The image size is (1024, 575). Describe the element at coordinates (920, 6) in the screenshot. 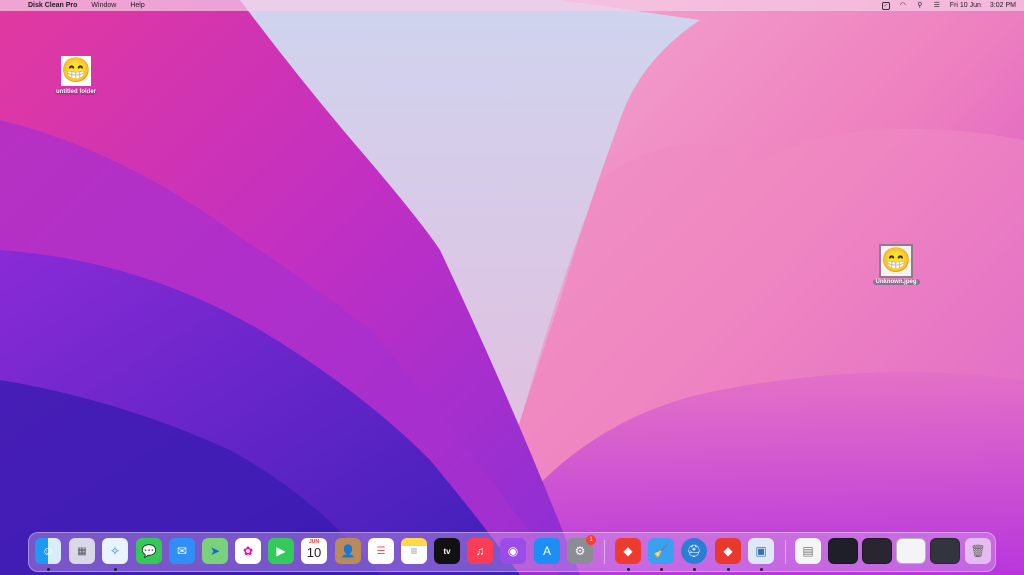

I see `spotlight-search-icon: ⚲` at that location.